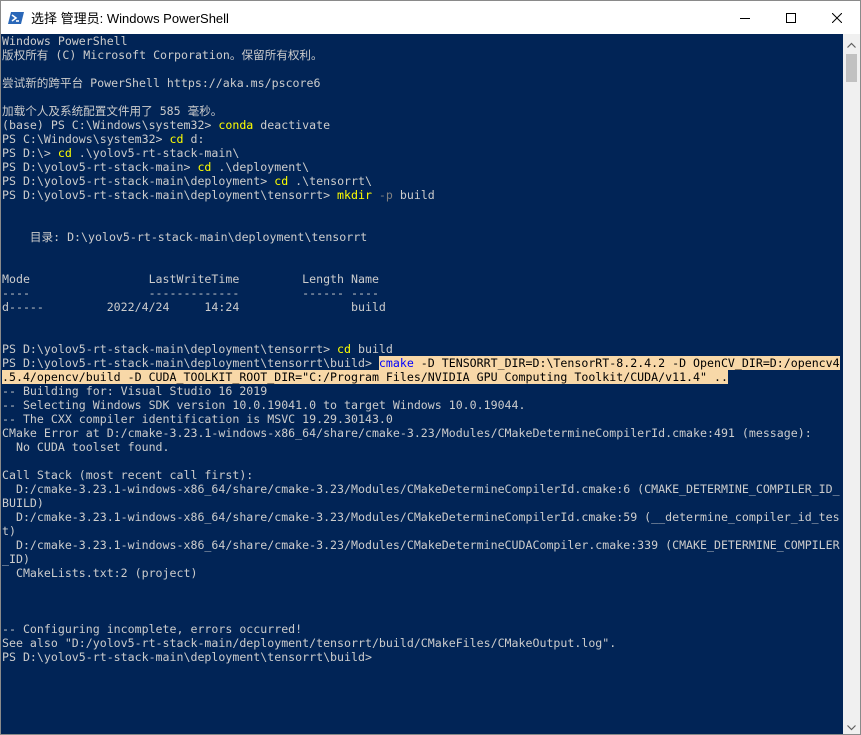  What do you see at coordinates (292, 125) in the screenshot?
I see `argument: deactivate` at bounding box center [292, 125].